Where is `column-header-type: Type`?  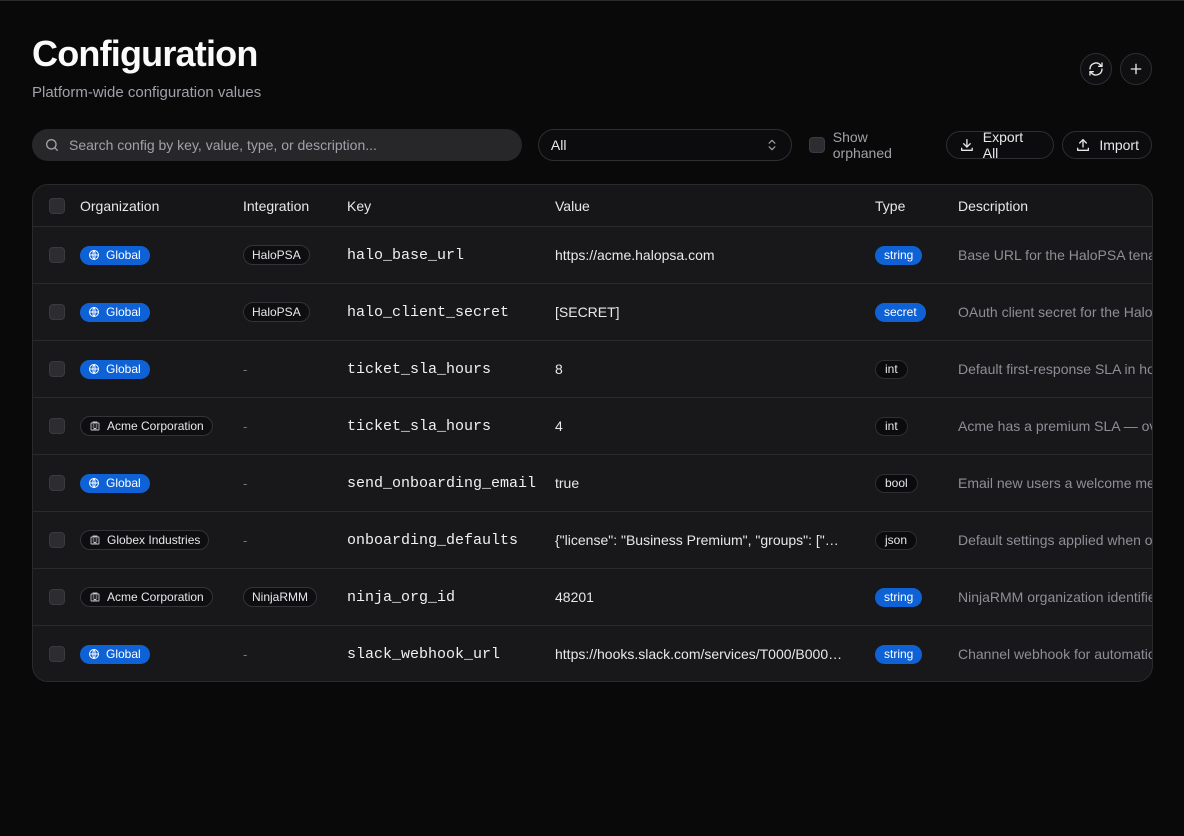 column-header-type: Type is located at coordinates (910, 205).